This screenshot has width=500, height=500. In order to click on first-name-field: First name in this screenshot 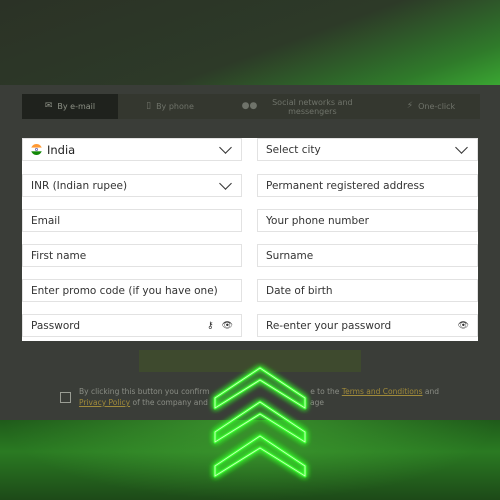, I will do `click(132, 255)`.